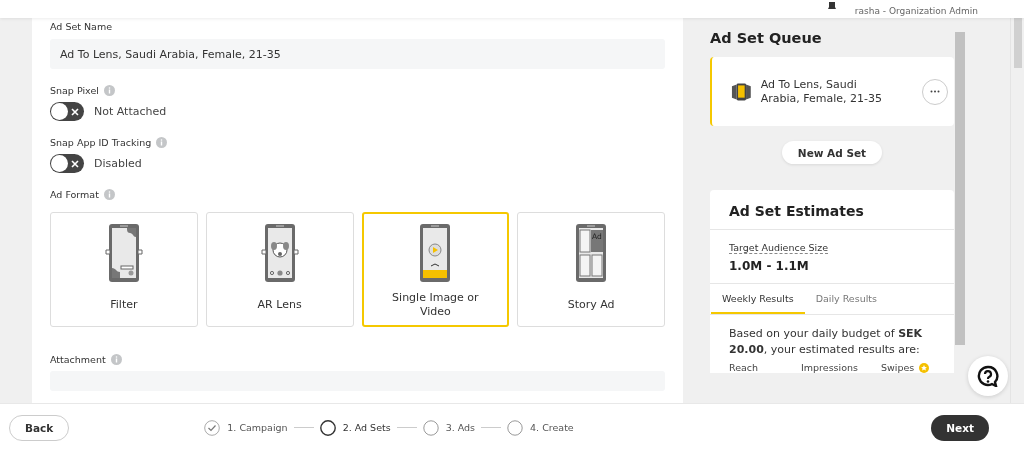 The height and width of the screenshot is (451, 1024). I want to click on step-label: 4. Create, so click(552, 427).